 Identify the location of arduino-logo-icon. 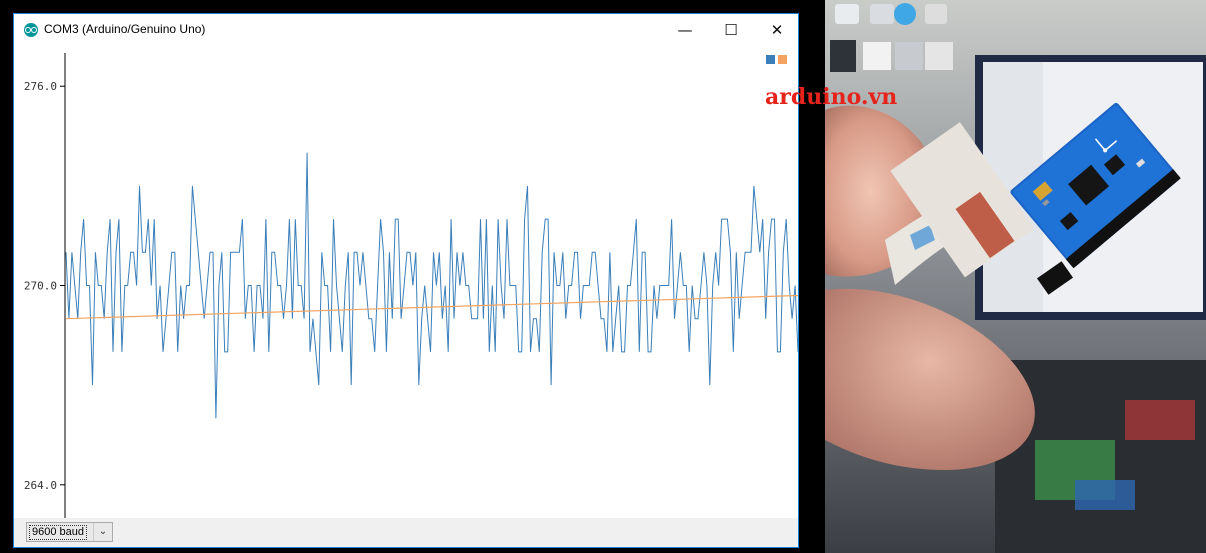
(31, 30).